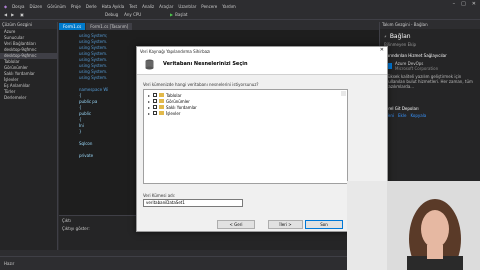 Image resolution: width=480 pixels, height=270 pixels. Describe the element at coordinates (417, 68) in the screenshot. I see `service-vendor: Microsoft Corporation` at that location.